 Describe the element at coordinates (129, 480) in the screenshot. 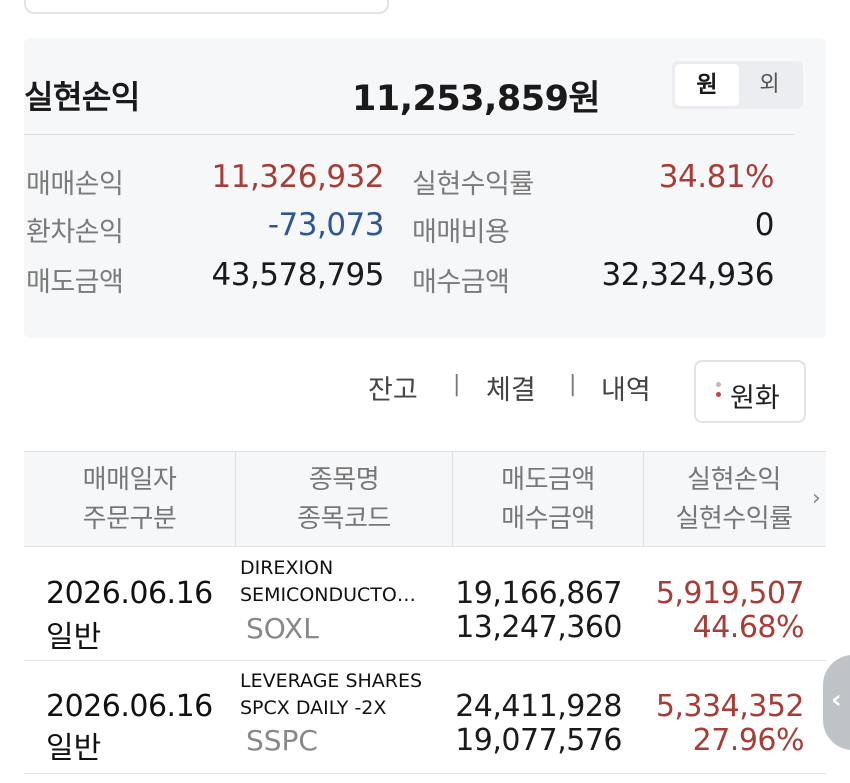

I see `header-trade-date: 매매일자` at that location.